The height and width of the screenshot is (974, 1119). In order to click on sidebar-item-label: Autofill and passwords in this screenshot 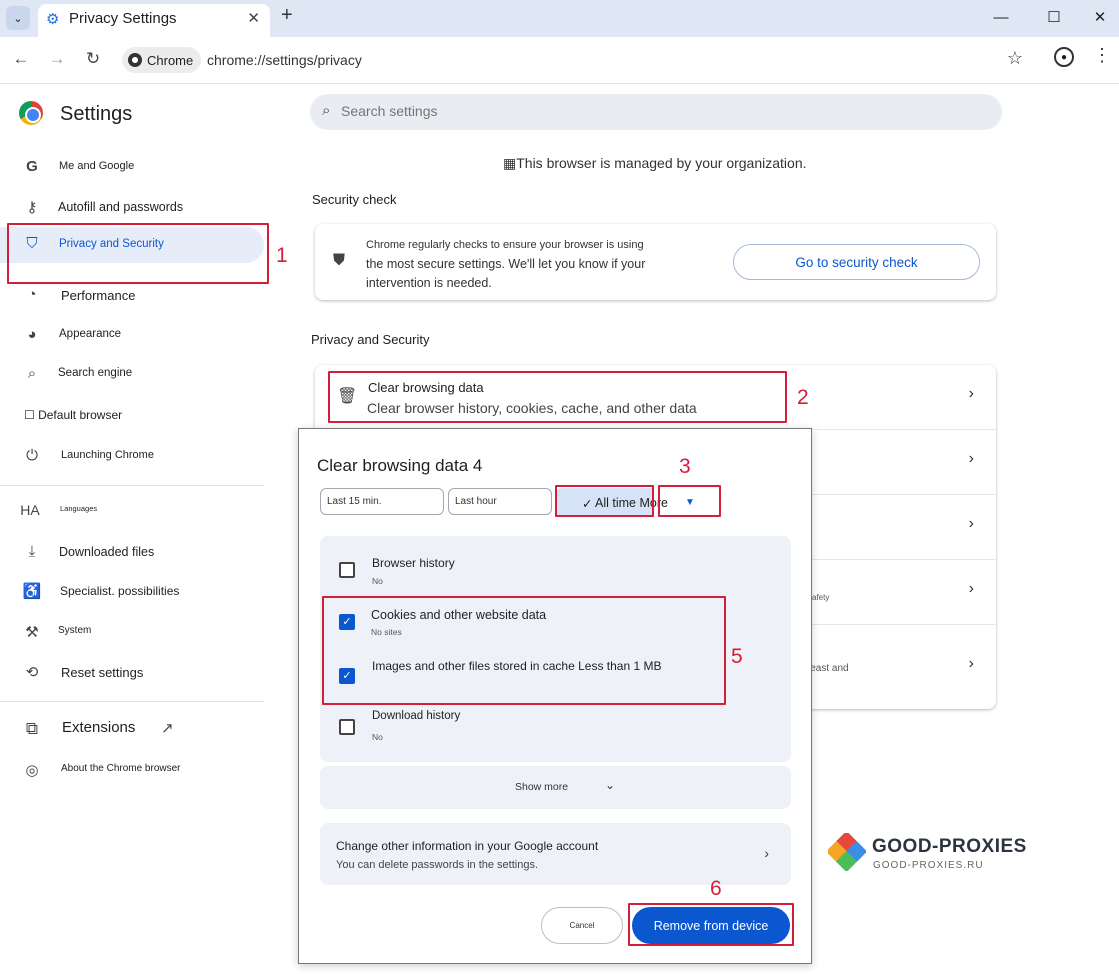, I will do `click(121, 207)`.